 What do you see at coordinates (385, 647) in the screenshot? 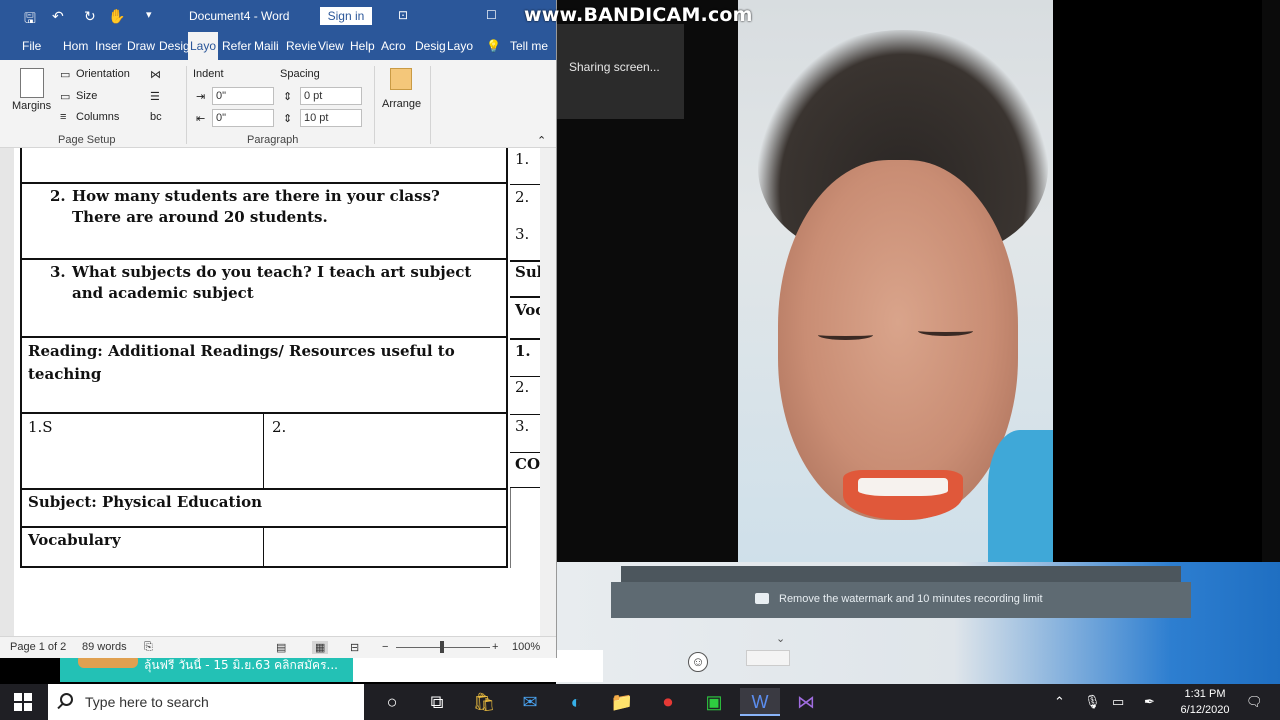
I see `zoom-out-icon: −` at bounding box center [385, 647].